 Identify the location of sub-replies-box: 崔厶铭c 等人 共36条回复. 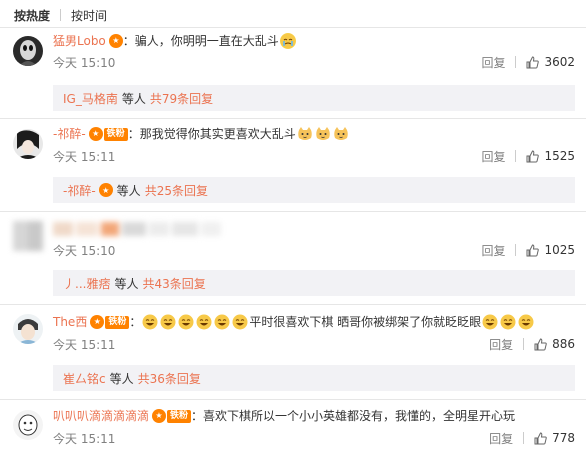
(314, 378).